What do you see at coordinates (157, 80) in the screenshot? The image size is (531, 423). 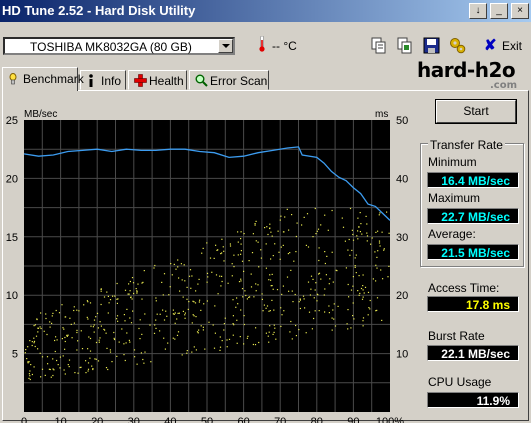 I see `tab-health: Health` at bounding box center [157, 80].